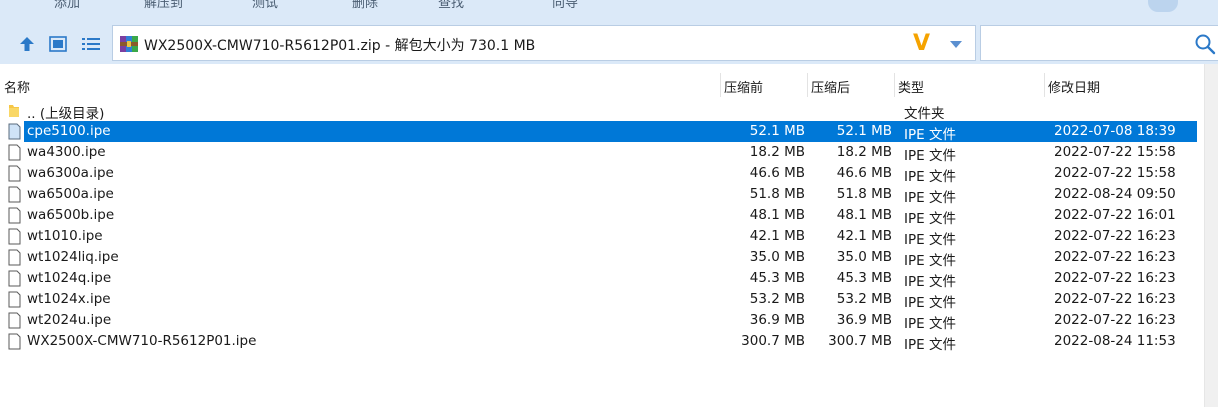 The image size is (1218, 407). I want to click on file-packed-size: 300.7 MB, so click(860, 341).